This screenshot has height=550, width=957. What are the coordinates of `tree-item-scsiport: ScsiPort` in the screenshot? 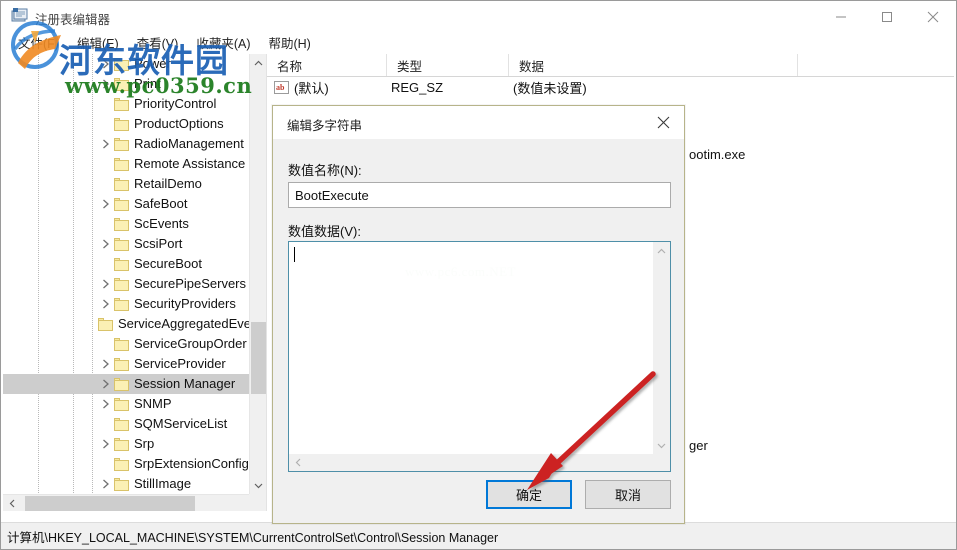 It's located at (126, 244).